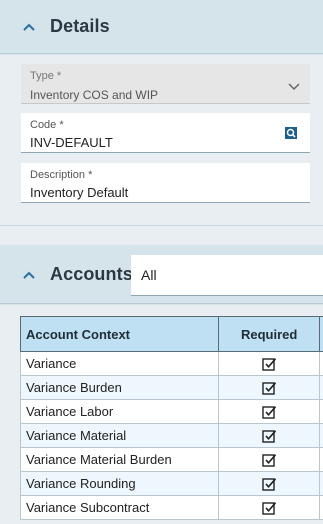  What do you see at coordinates (94, 95) in the screenshot?
I see `type-value: Inventory COS and WIP` at bounding box center [94, 95].